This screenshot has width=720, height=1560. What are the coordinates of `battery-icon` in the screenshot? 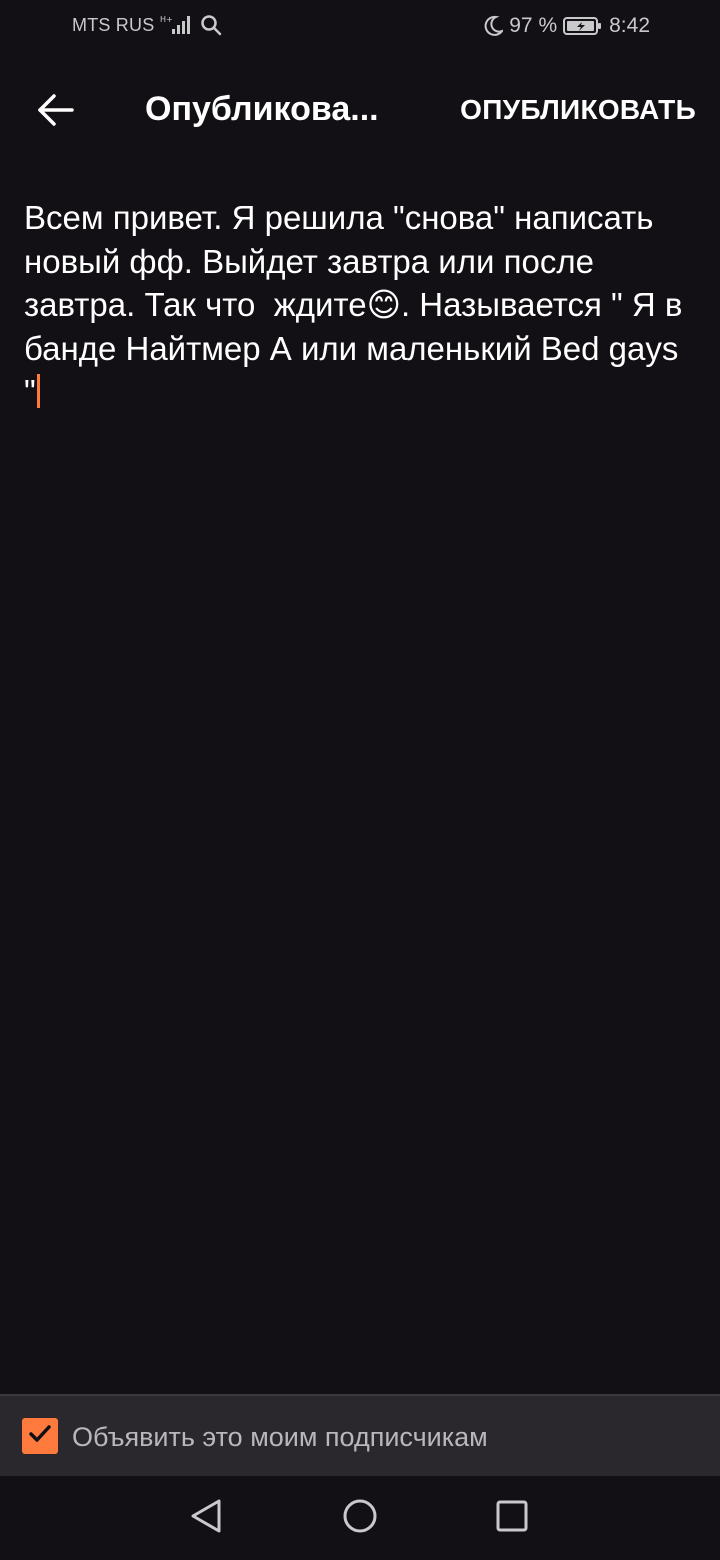 It's located at (583, 26).